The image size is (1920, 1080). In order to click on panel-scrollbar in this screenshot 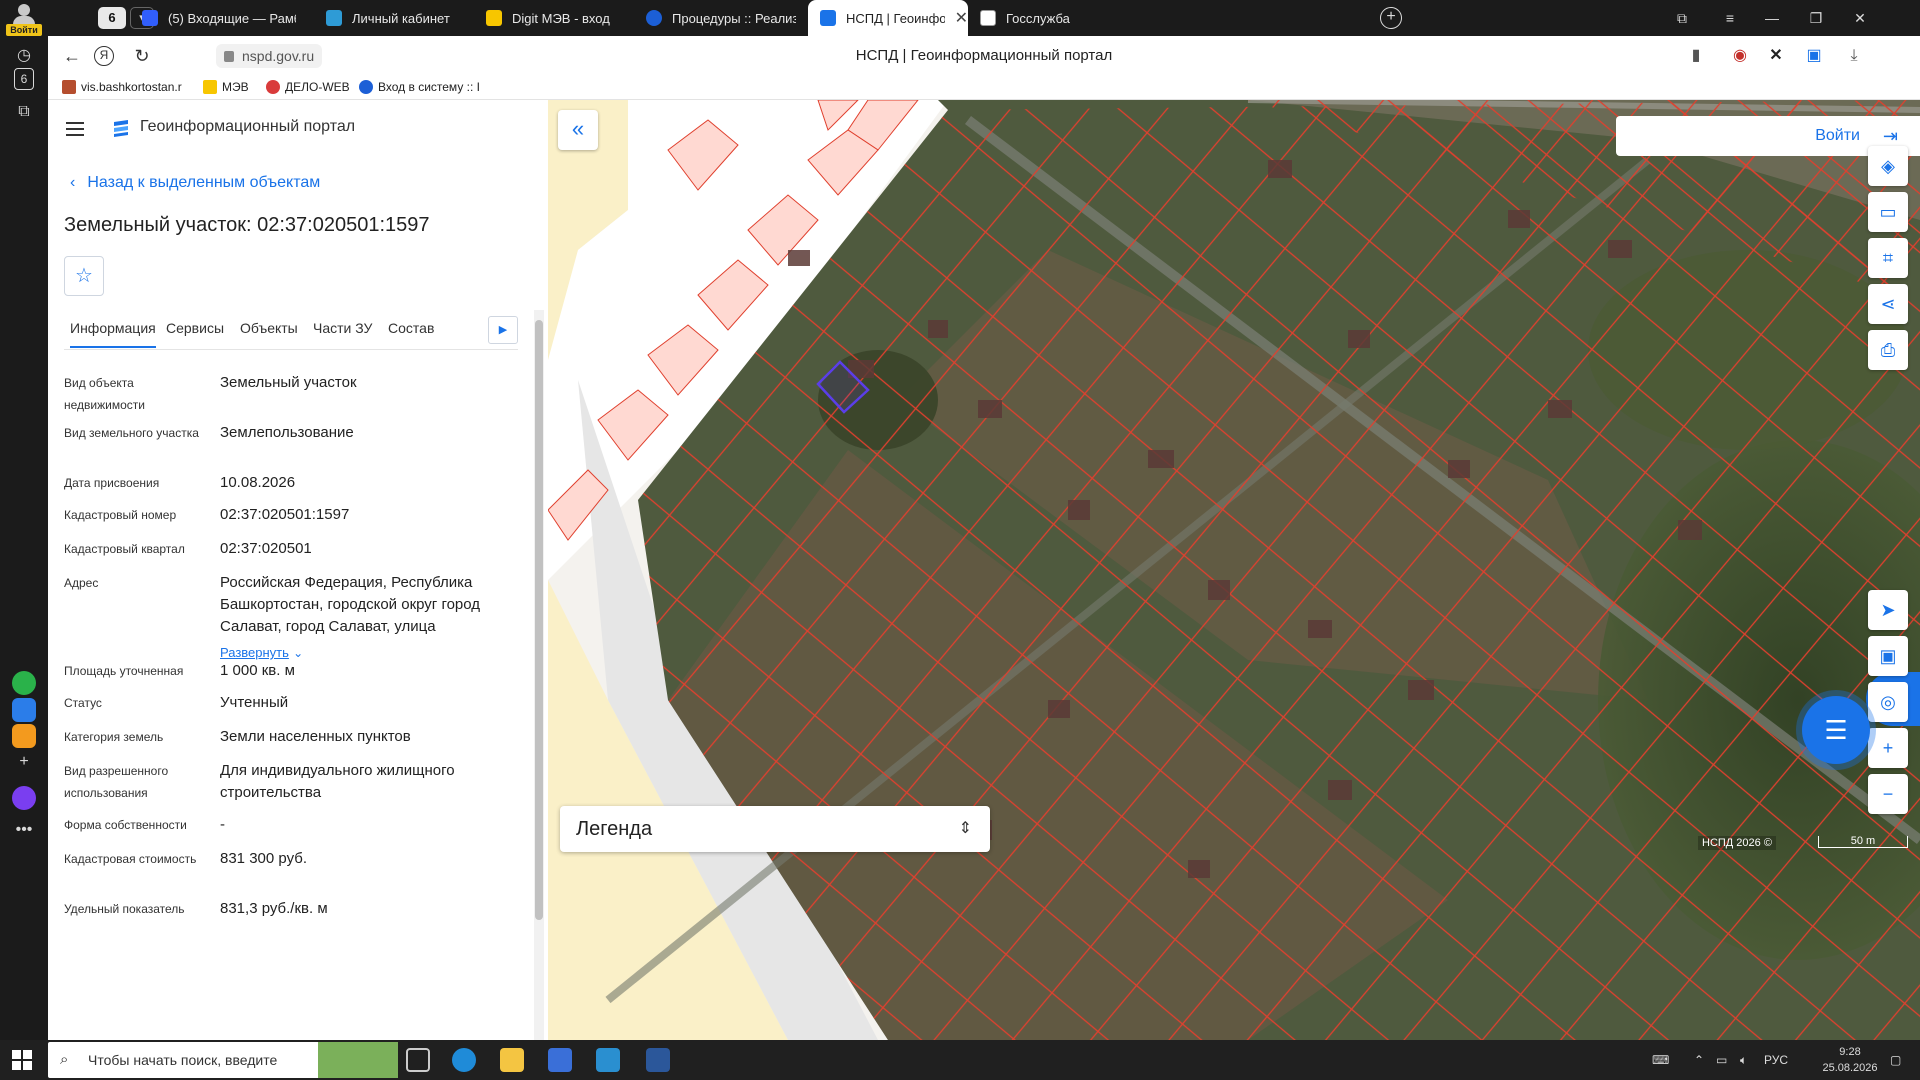, I will do `click(539, 670)`.